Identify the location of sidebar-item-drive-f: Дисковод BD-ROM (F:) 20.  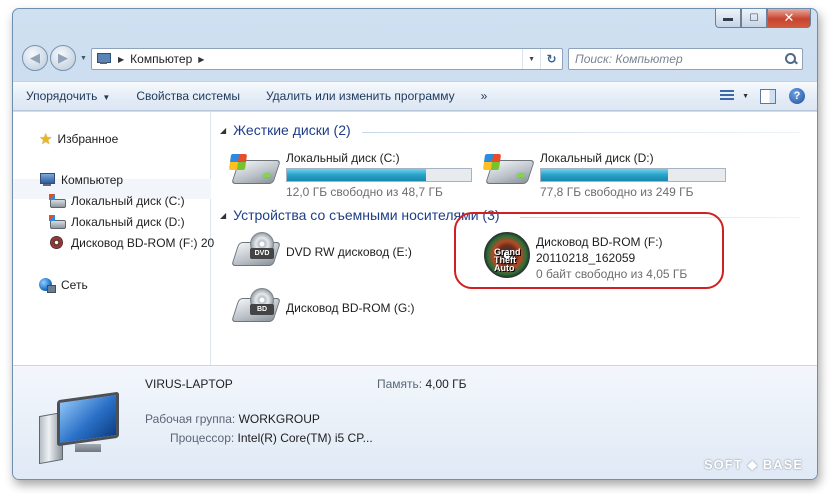
(131, 243).